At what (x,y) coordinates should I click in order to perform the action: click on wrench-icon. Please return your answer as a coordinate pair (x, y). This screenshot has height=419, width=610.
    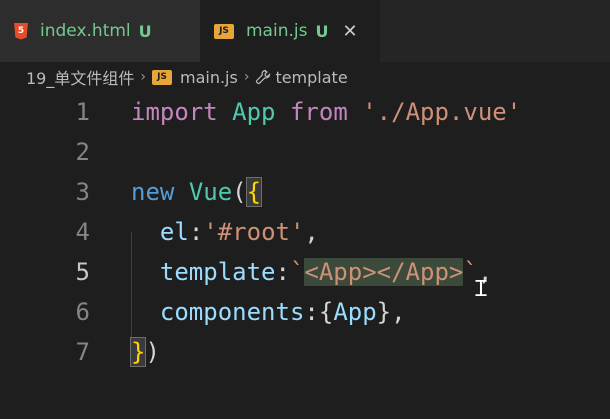
    Looking at the image, I should click on (263, 77).